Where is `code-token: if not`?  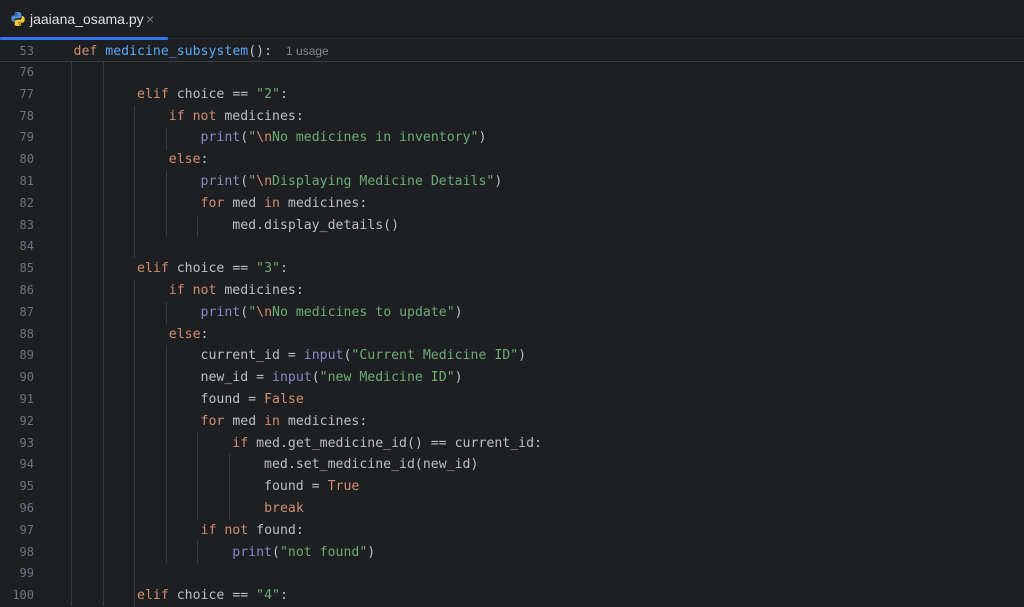 code-token: if not is located at coordinates (192, 290).